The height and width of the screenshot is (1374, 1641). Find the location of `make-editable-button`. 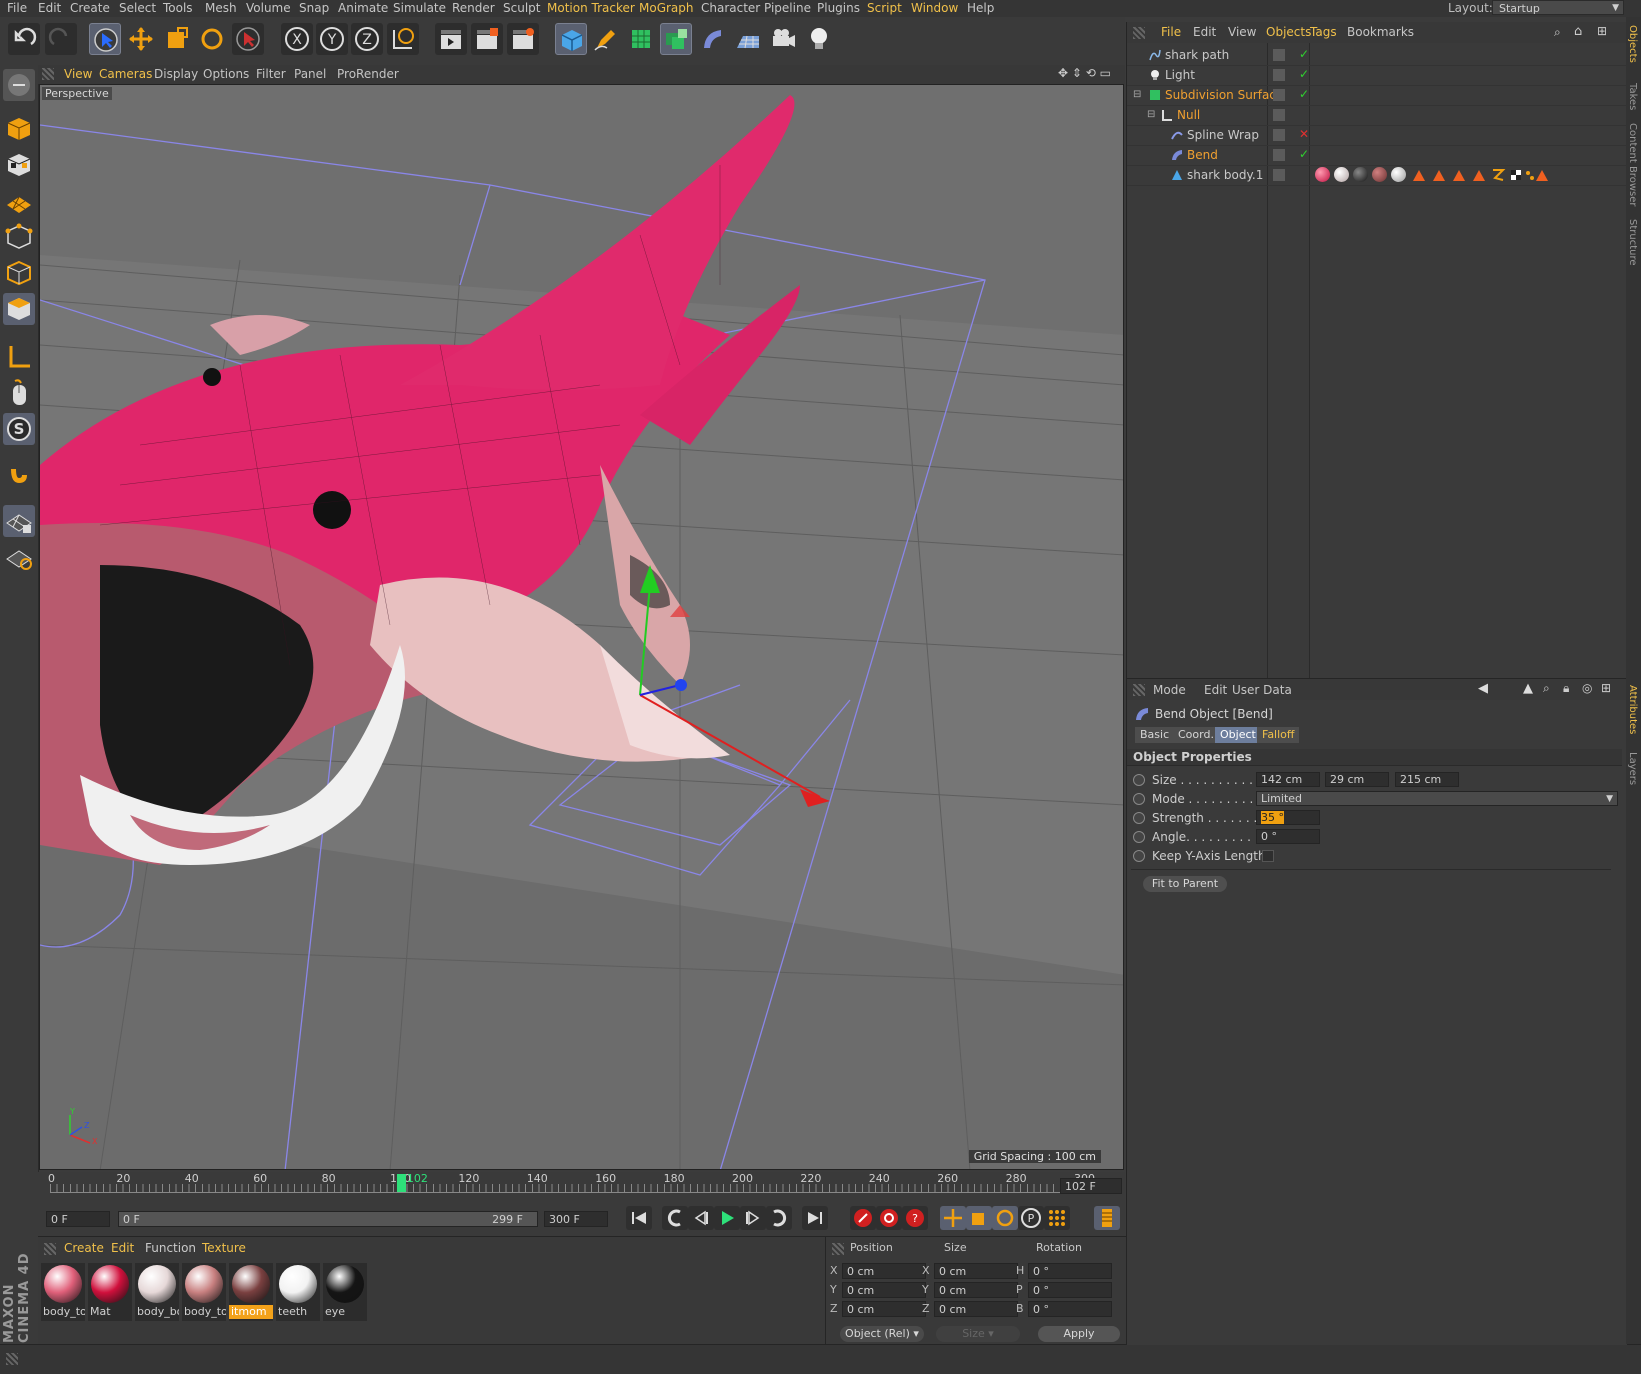

make-editable-button is located at coordinates (19, 85).